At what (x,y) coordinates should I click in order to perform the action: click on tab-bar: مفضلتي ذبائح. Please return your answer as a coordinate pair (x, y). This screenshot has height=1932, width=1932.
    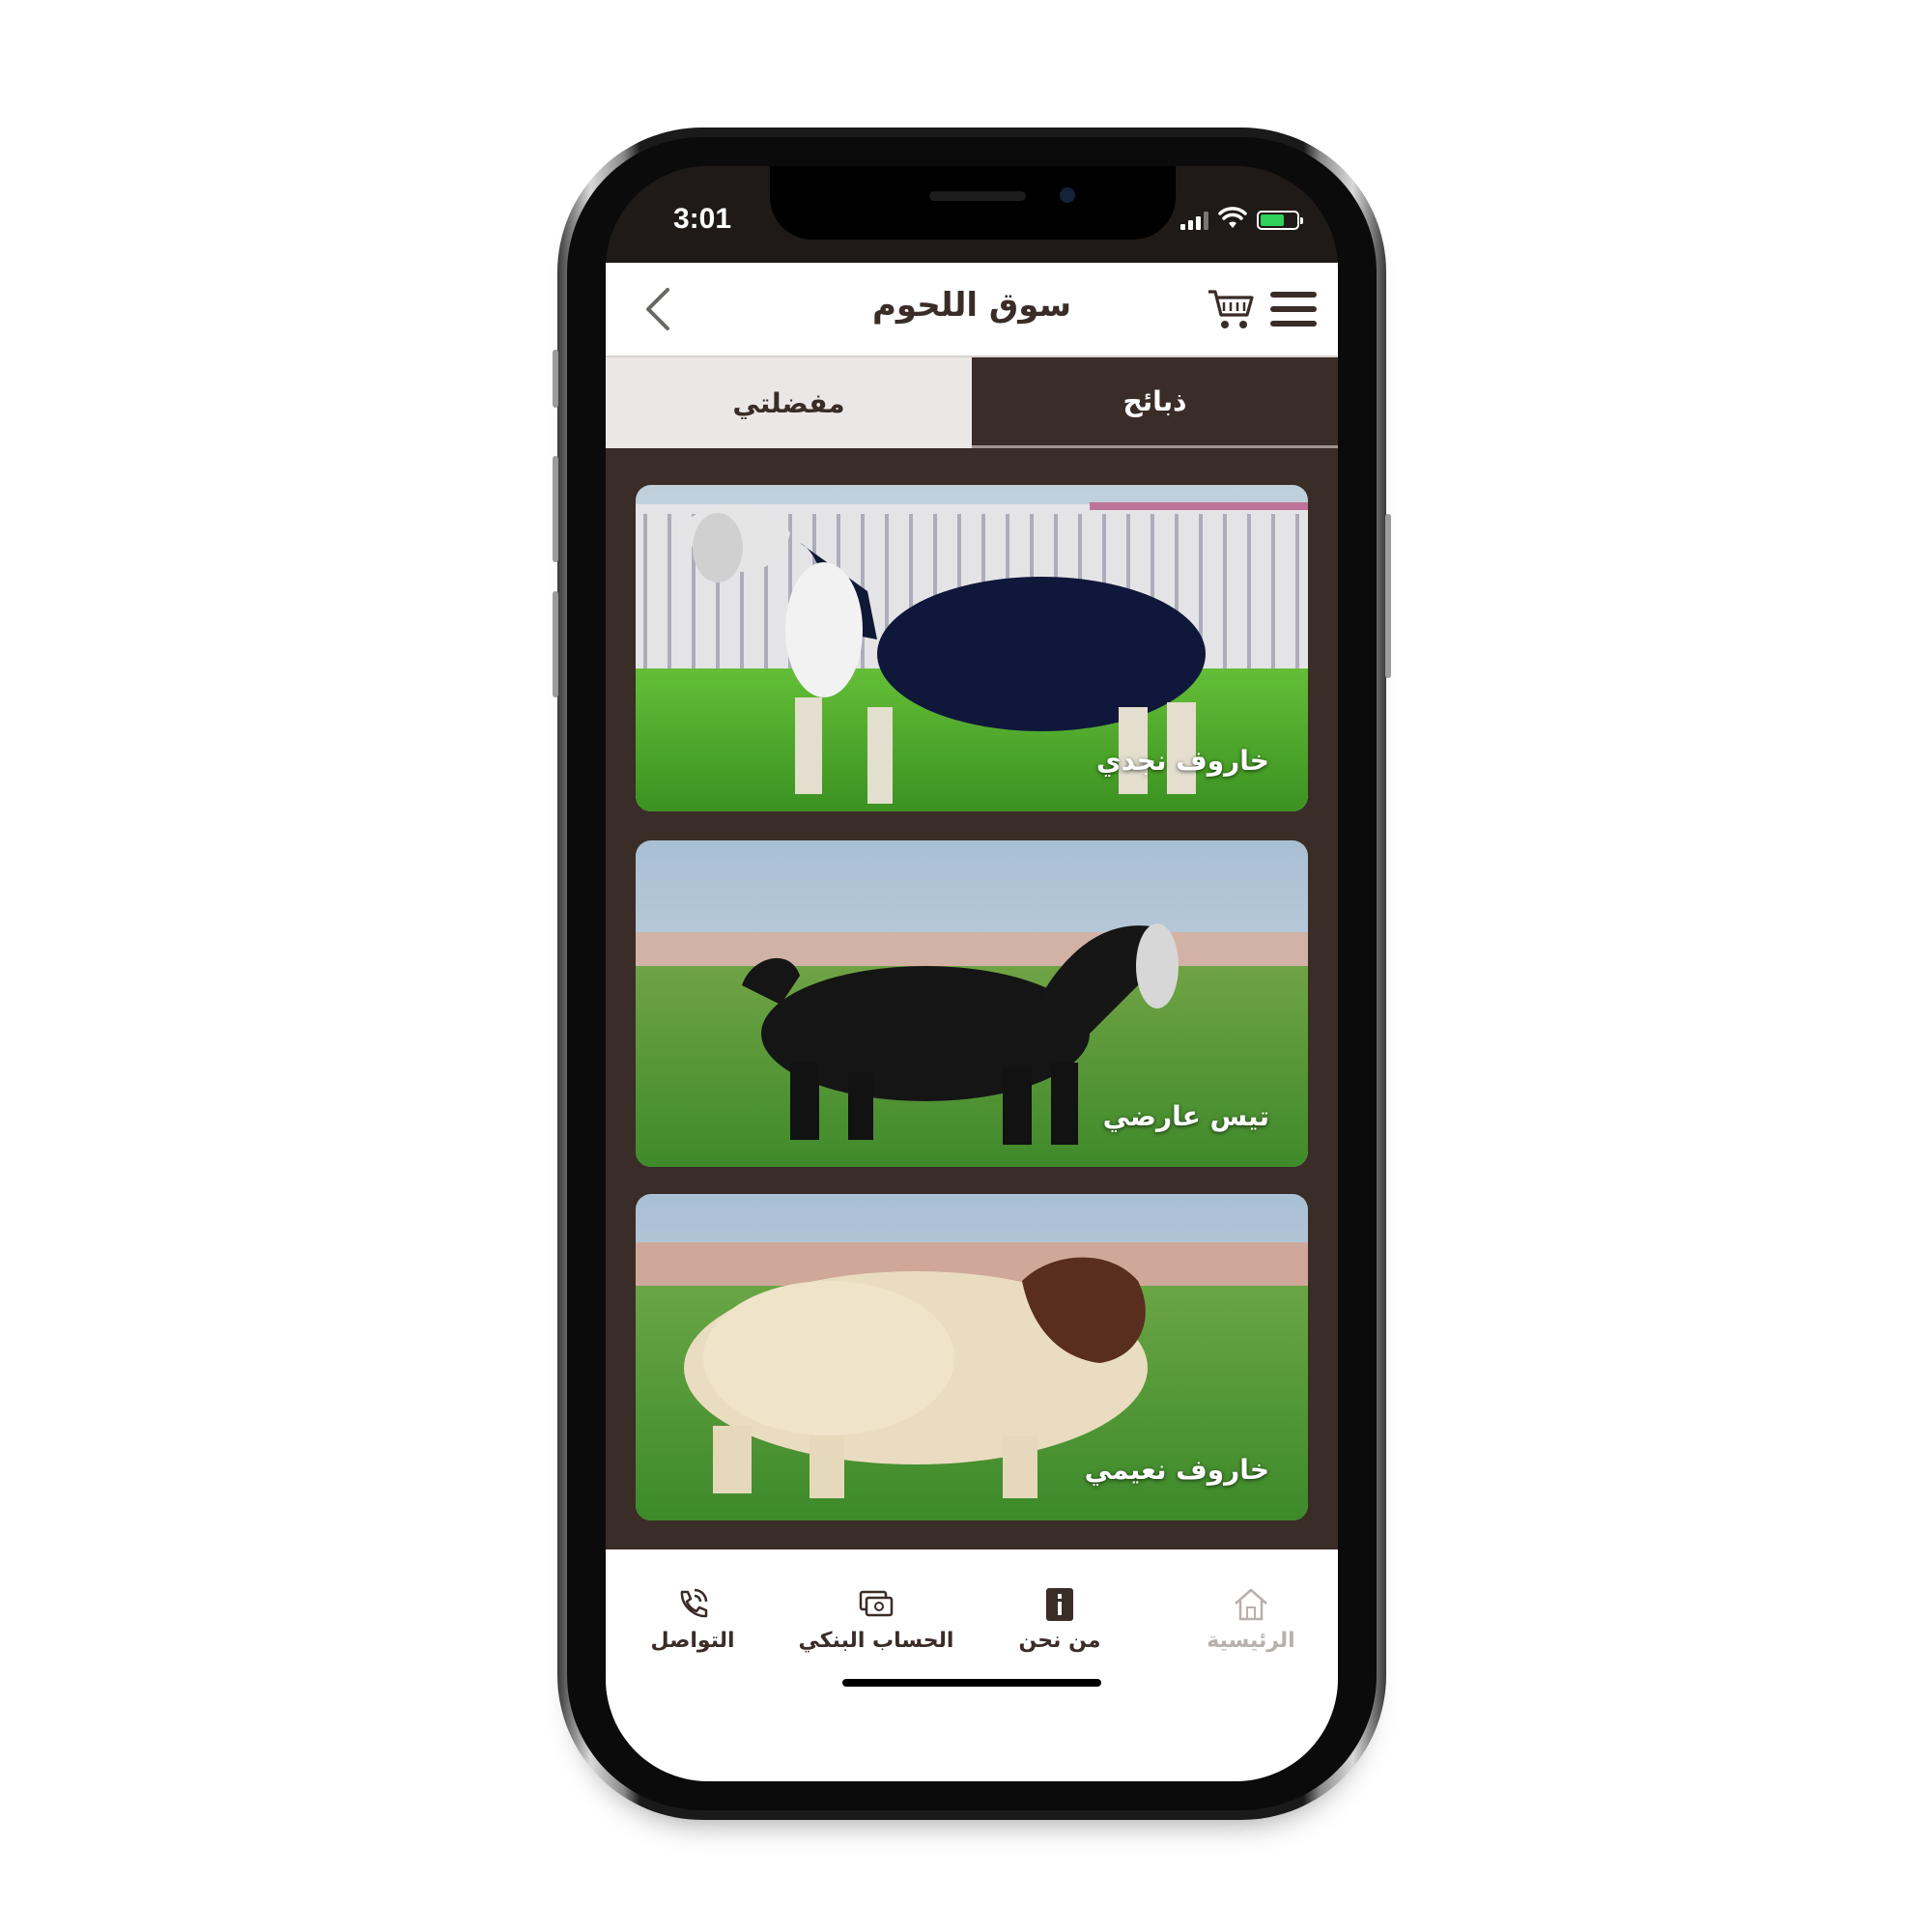
    Looking at the image, I should click on (972, 402).